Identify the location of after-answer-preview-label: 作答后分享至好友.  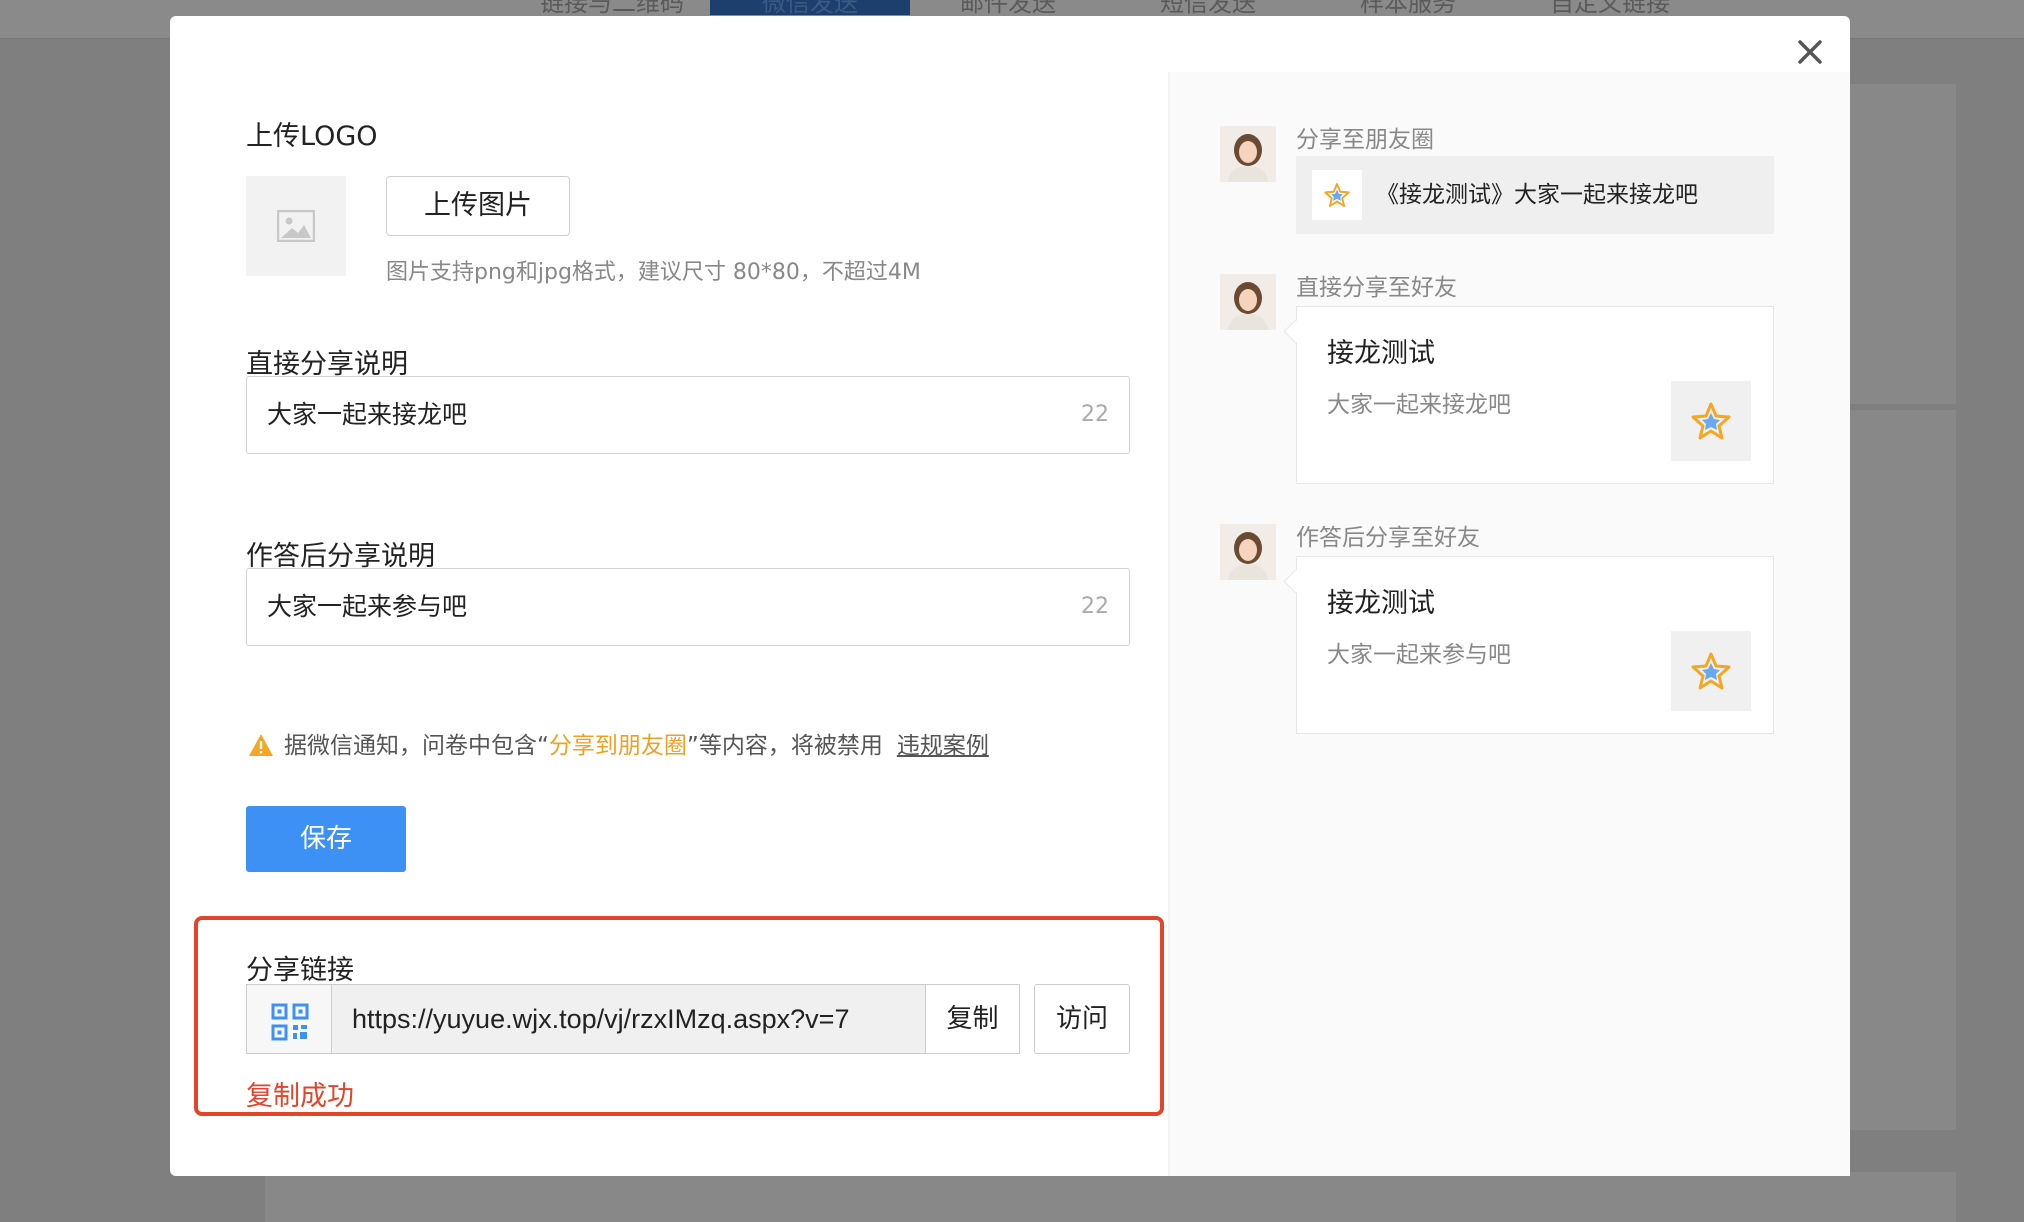
(1388, 538).